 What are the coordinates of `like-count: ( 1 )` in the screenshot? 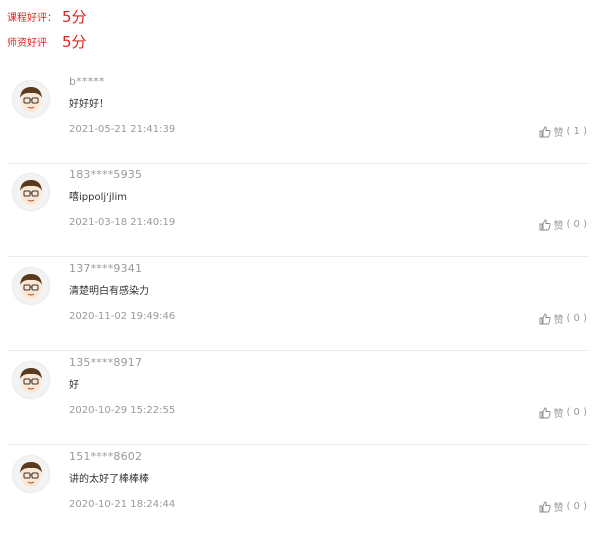 It's located at (576, 131).